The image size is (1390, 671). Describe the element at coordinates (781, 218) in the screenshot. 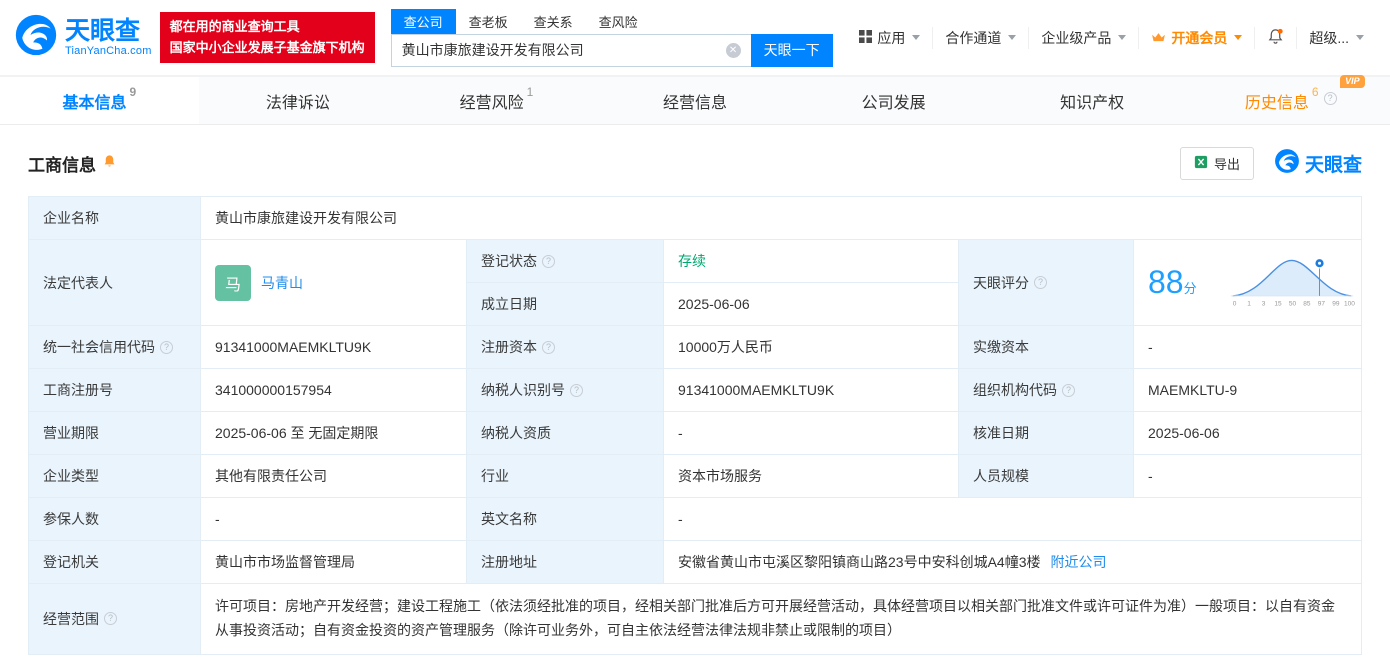

I see `field-value-company-name: 黄山市康旅建设开发有限公司` at that location.